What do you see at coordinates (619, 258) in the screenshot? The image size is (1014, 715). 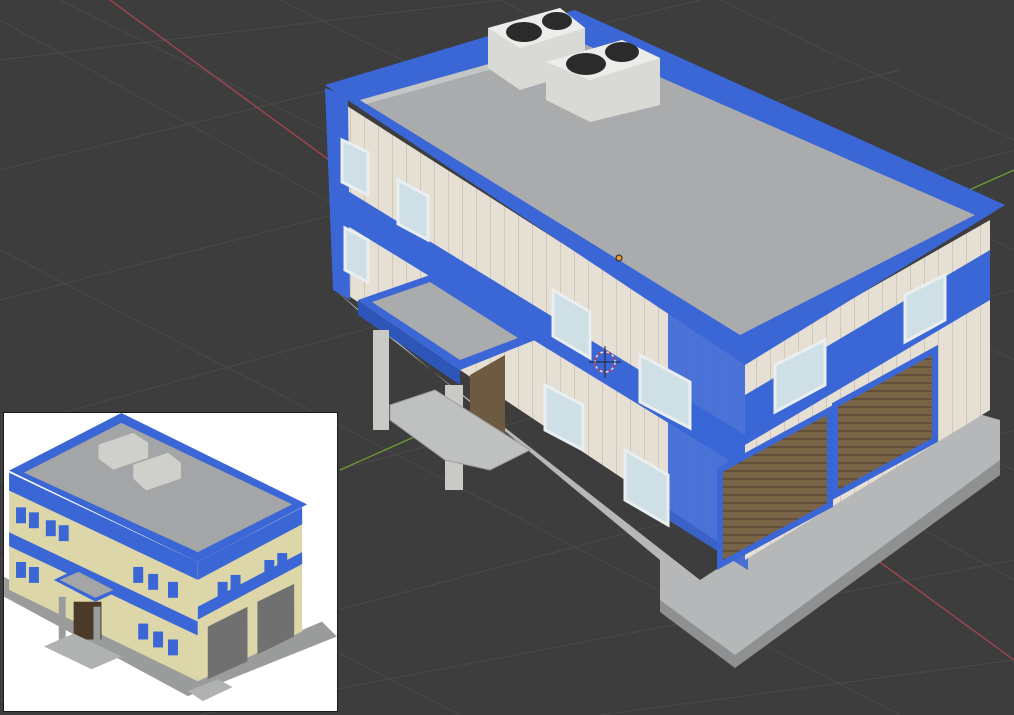 I see `origin-point` at bounding box center [619, 258].